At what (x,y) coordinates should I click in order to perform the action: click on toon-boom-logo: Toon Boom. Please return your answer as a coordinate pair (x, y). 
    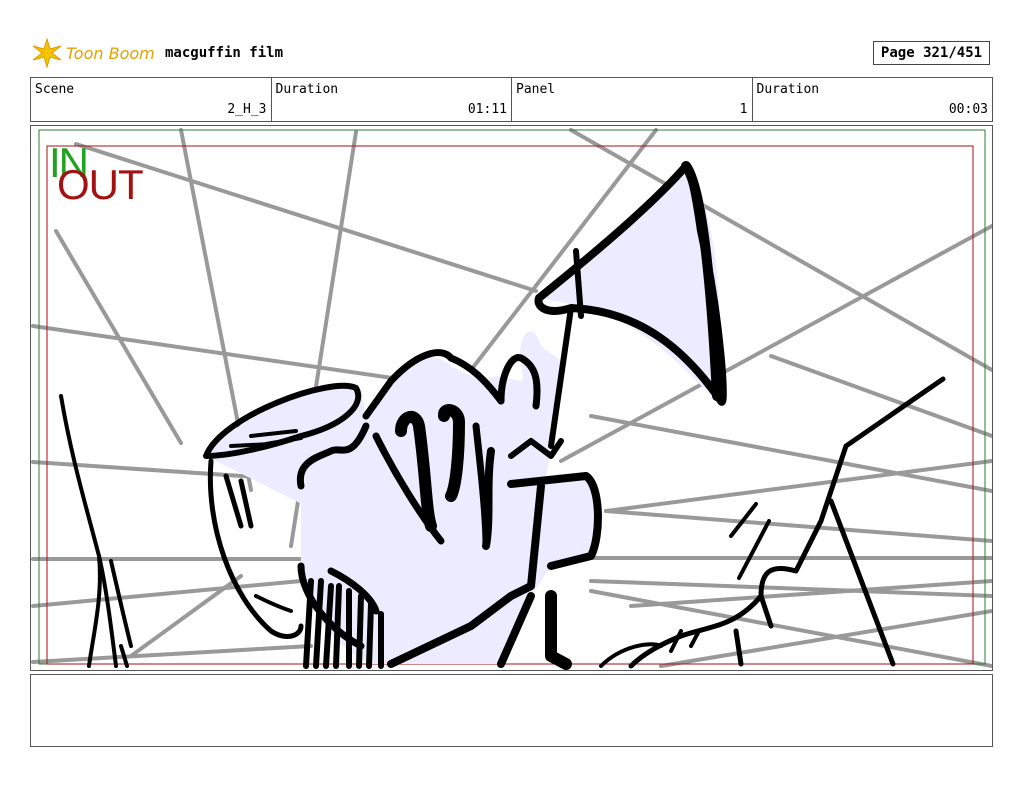
    Looking at the image, I should click on (96, 53).